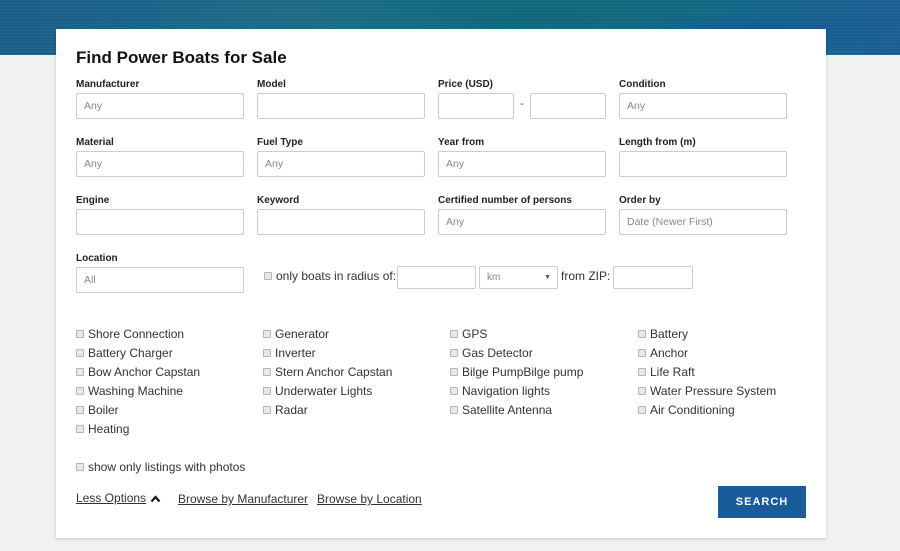 This screenshot has width=900, height=551. I want to click on length-from-input, so click(703, 164).